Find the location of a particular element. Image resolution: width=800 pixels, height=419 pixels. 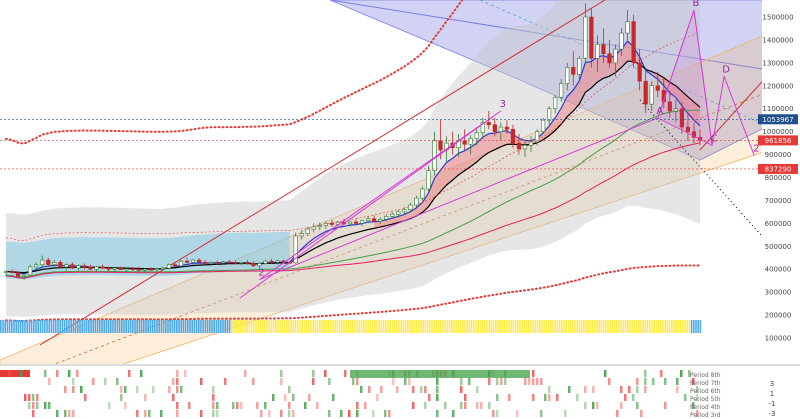

period-label: Period 3rd is located at coordinates (705, 415).